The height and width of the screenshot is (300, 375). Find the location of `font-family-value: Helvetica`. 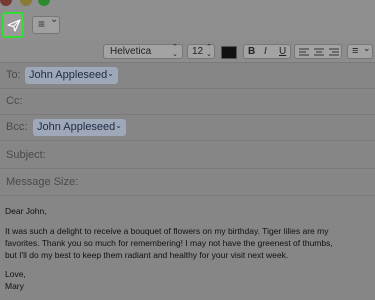

font-family-value: Helvetica is located at coordinates (131, 51).